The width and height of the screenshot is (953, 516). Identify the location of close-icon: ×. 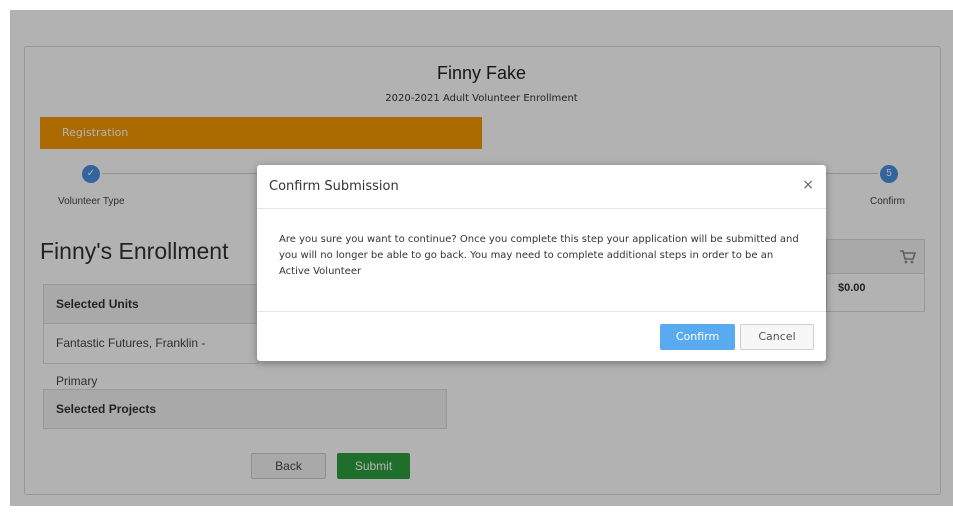
(808, 185).